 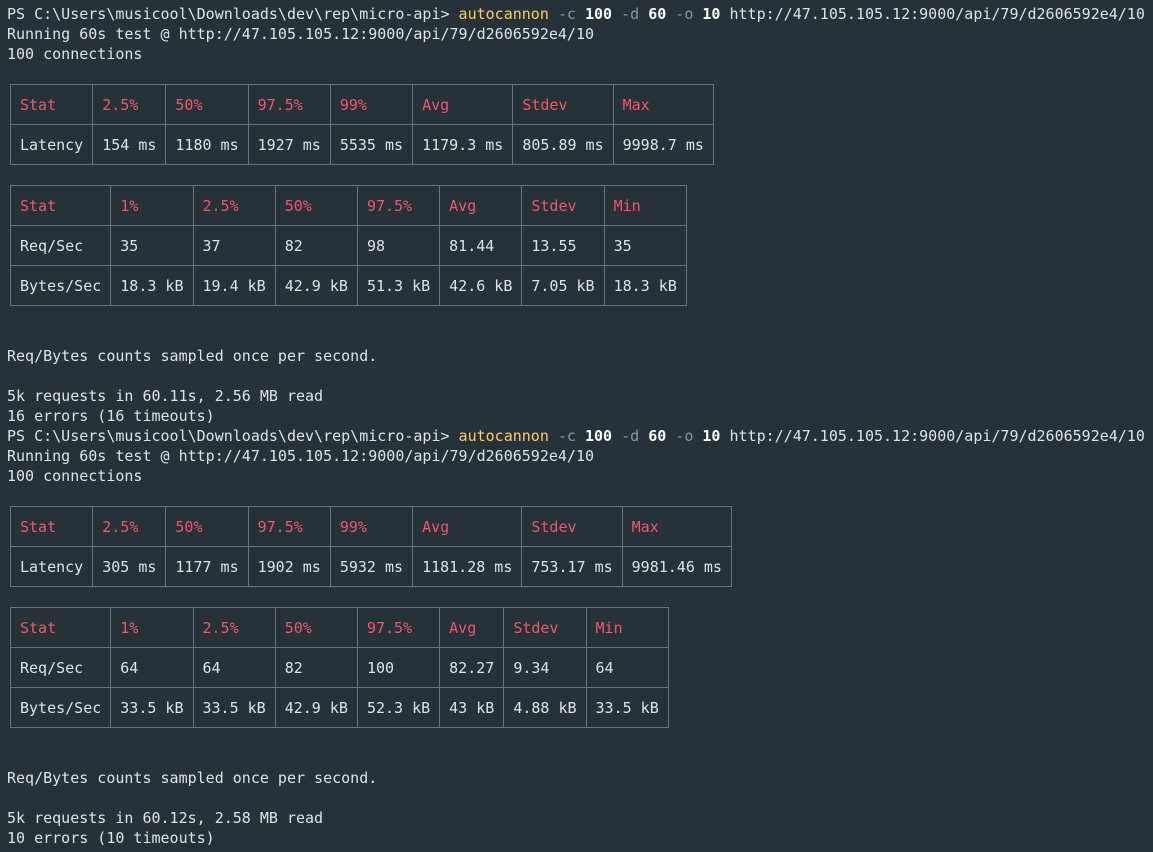 I want to click on table-cell: 42.6 kB, so click(x=481, y=285).